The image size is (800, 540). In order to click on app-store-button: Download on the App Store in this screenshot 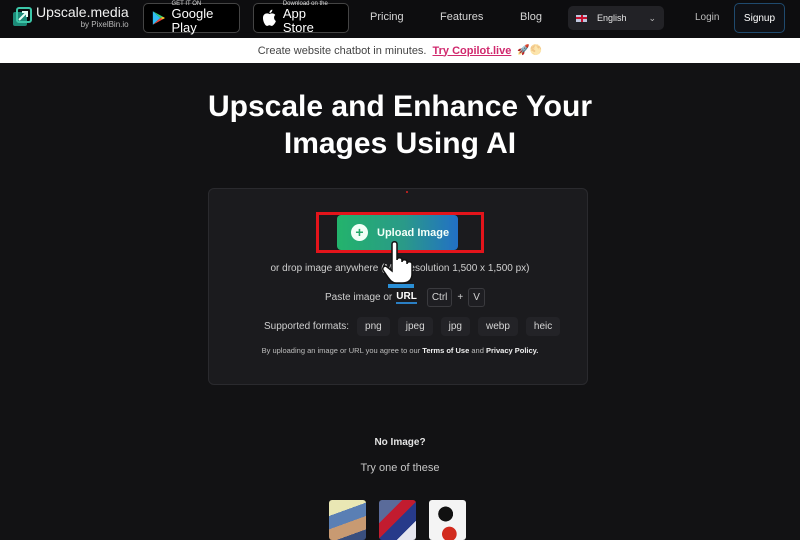, I will do `click(301, 18)`.